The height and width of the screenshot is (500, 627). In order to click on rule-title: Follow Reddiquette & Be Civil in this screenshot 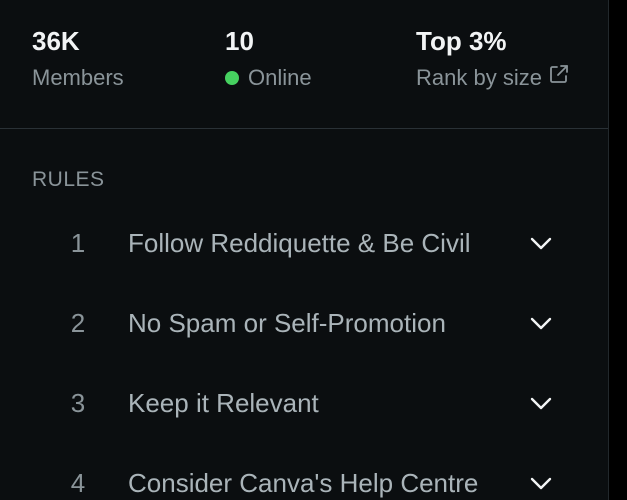, I will do `click(299, 243)`.